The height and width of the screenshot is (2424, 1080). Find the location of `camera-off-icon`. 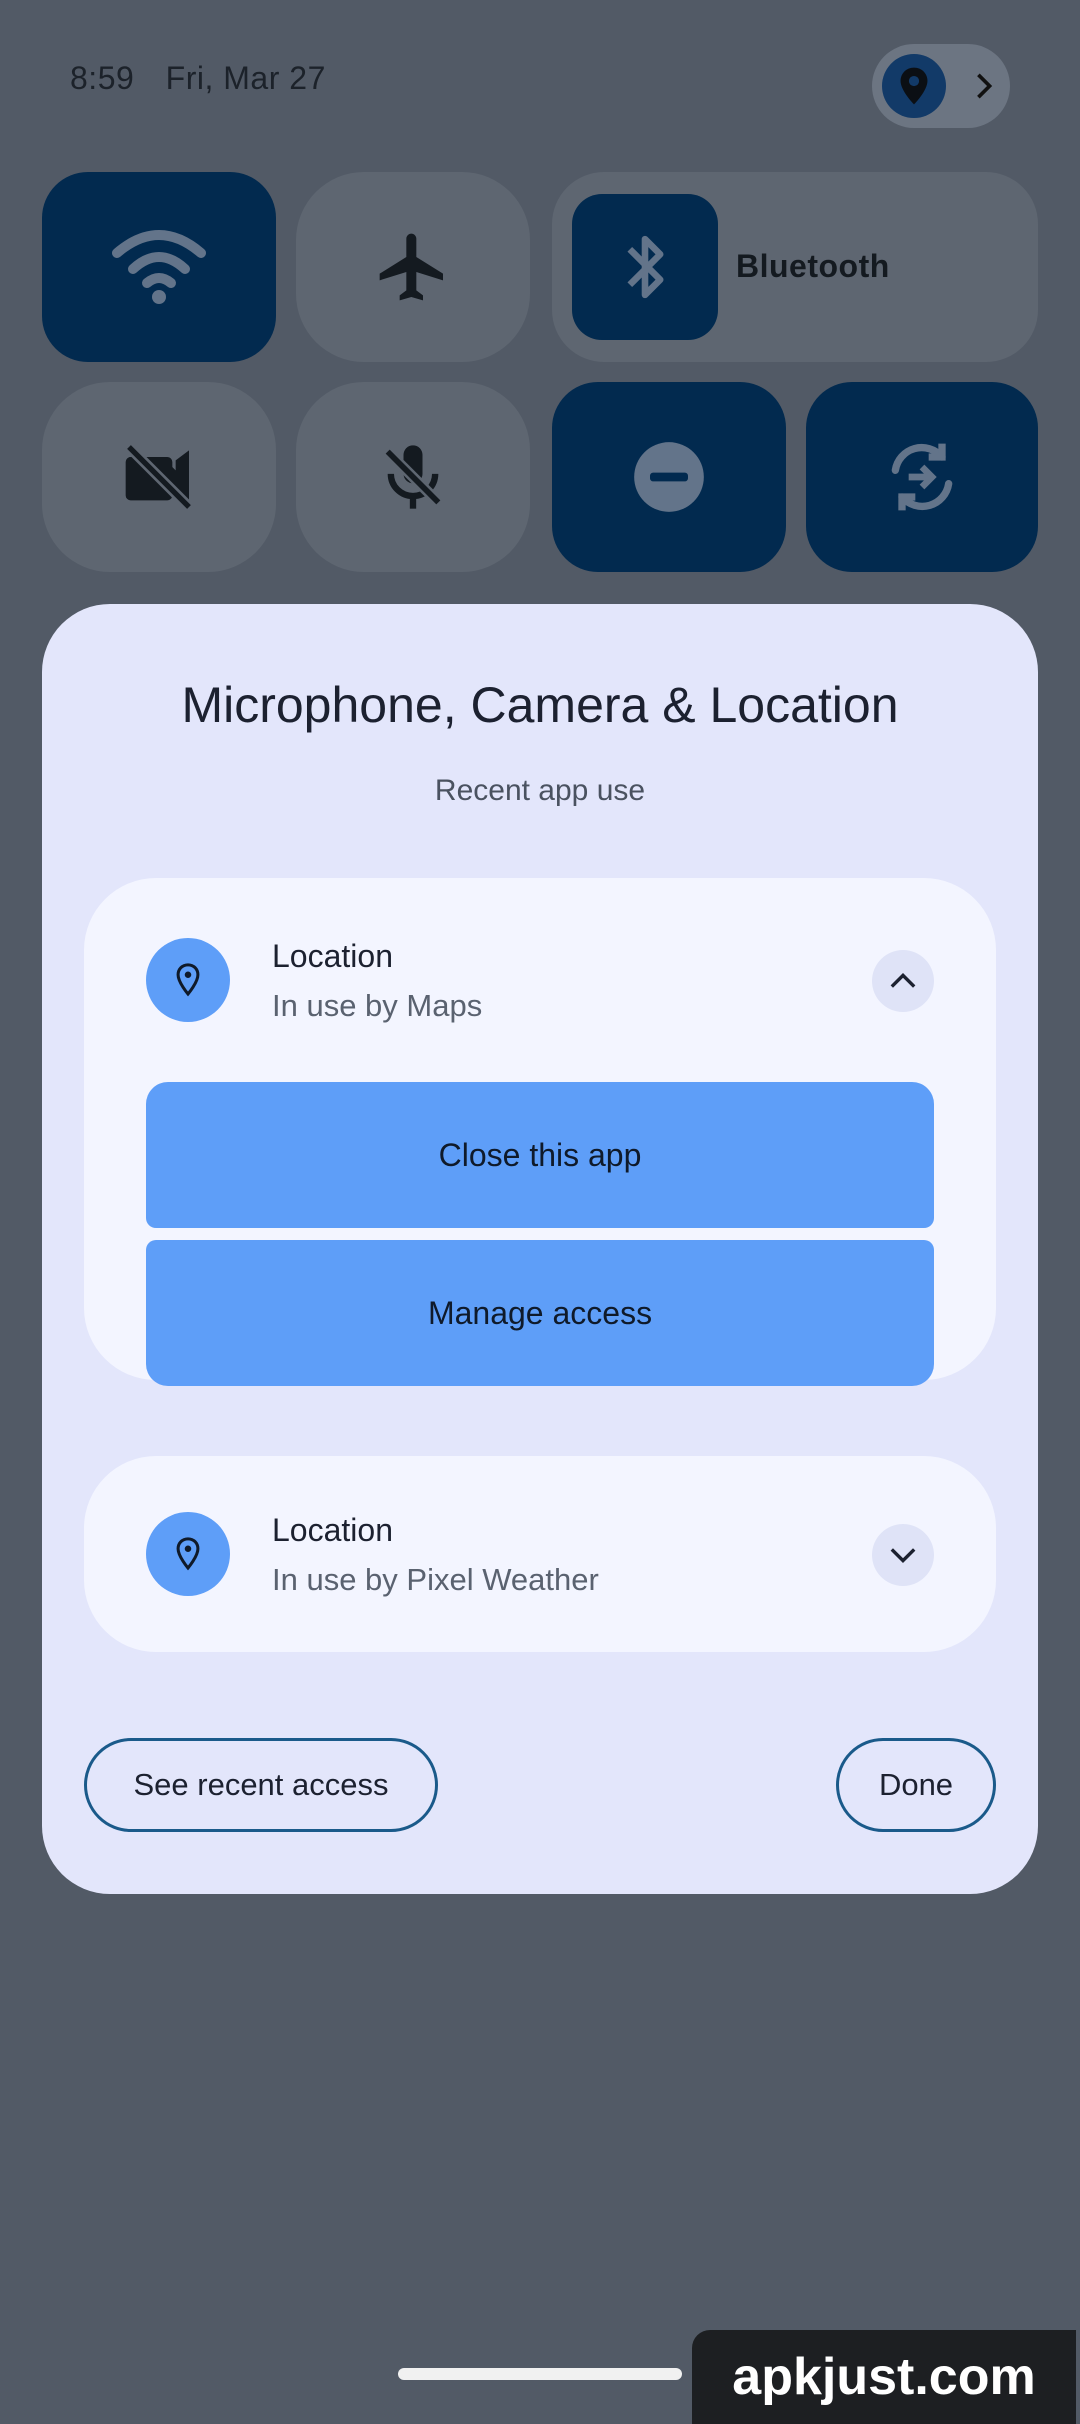

camera-off-icon is located at coordinates (159, 477).